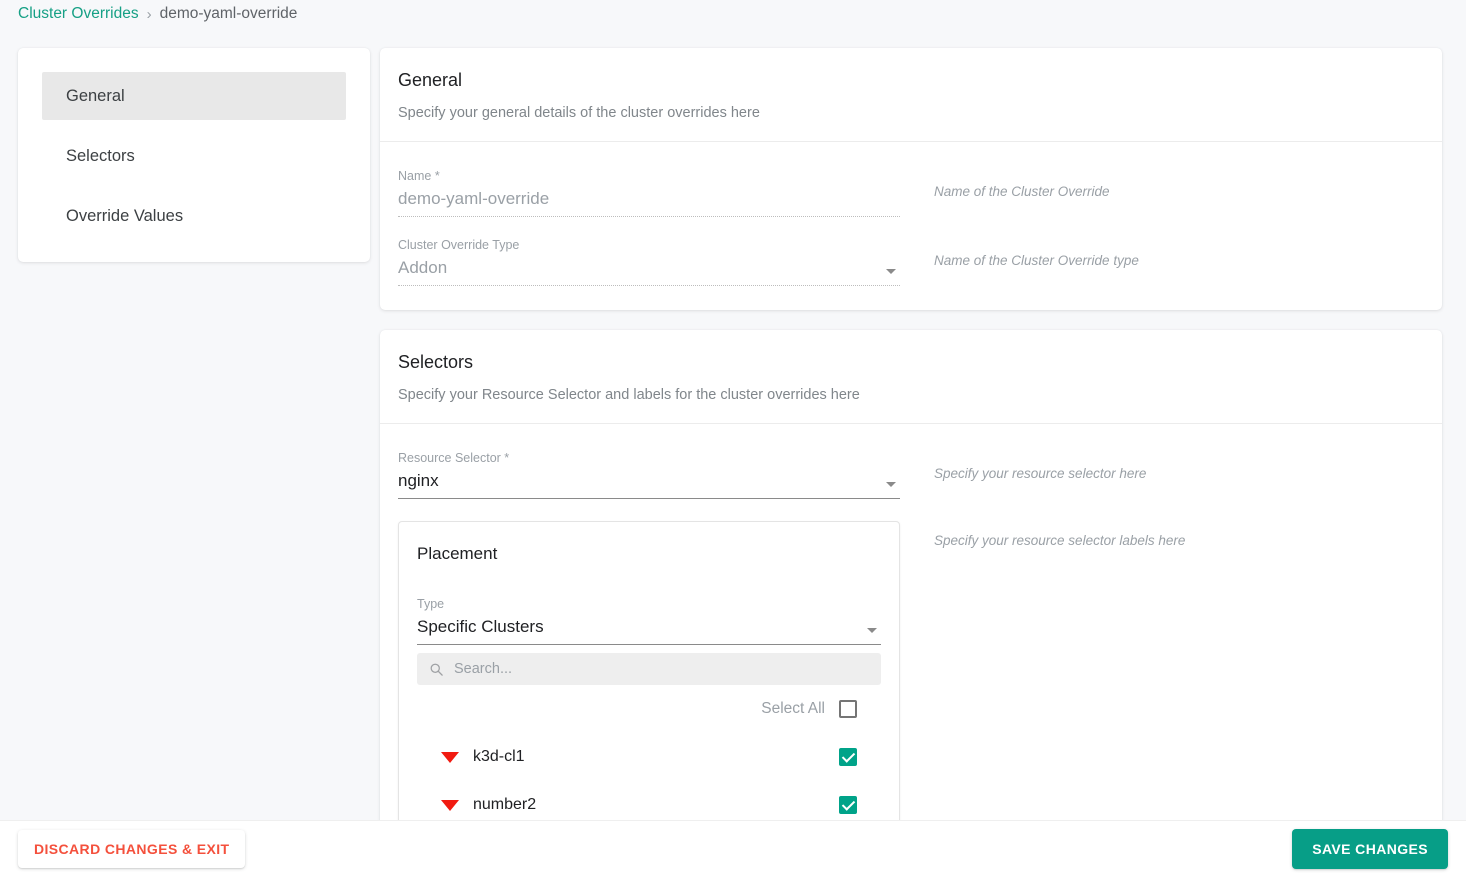  I want to click on placement-type-underline, so click(649, 644).